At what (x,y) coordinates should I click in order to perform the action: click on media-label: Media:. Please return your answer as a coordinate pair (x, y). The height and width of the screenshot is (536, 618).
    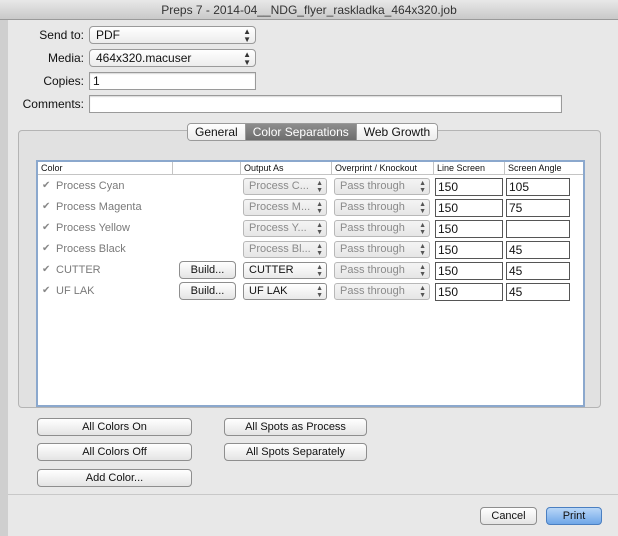
    Looking at the image, I should click on (65, 58).